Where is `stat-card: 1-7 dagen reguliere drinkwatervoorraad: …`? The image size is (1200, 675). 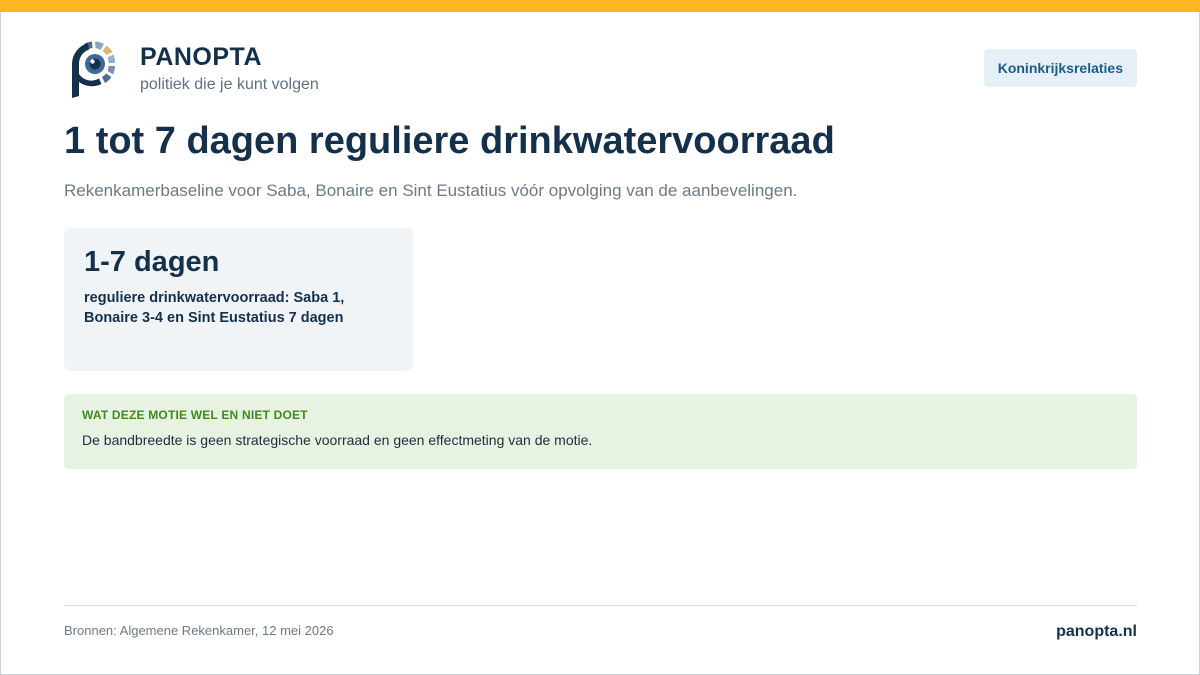
stat-card: 1-7 dagen reguliere drinkwatervoorraad: … is located at coordinates (238, 299).